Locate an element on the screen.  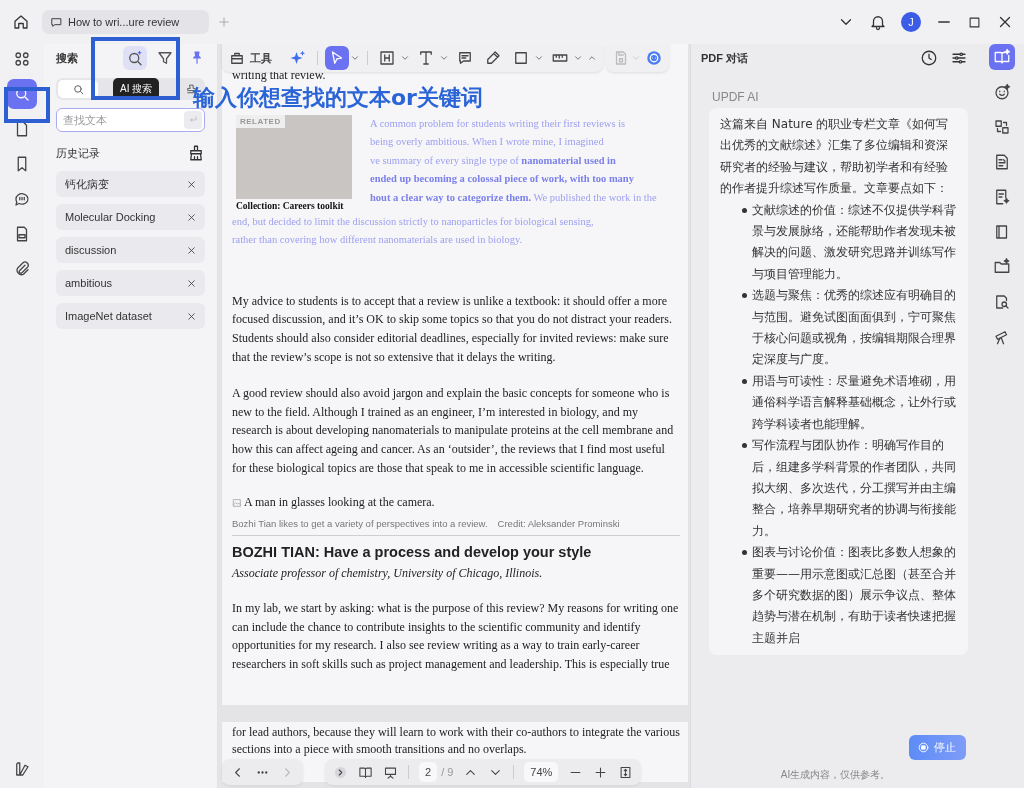
document-sparkle-icon is located at coordinates (1002, 197).